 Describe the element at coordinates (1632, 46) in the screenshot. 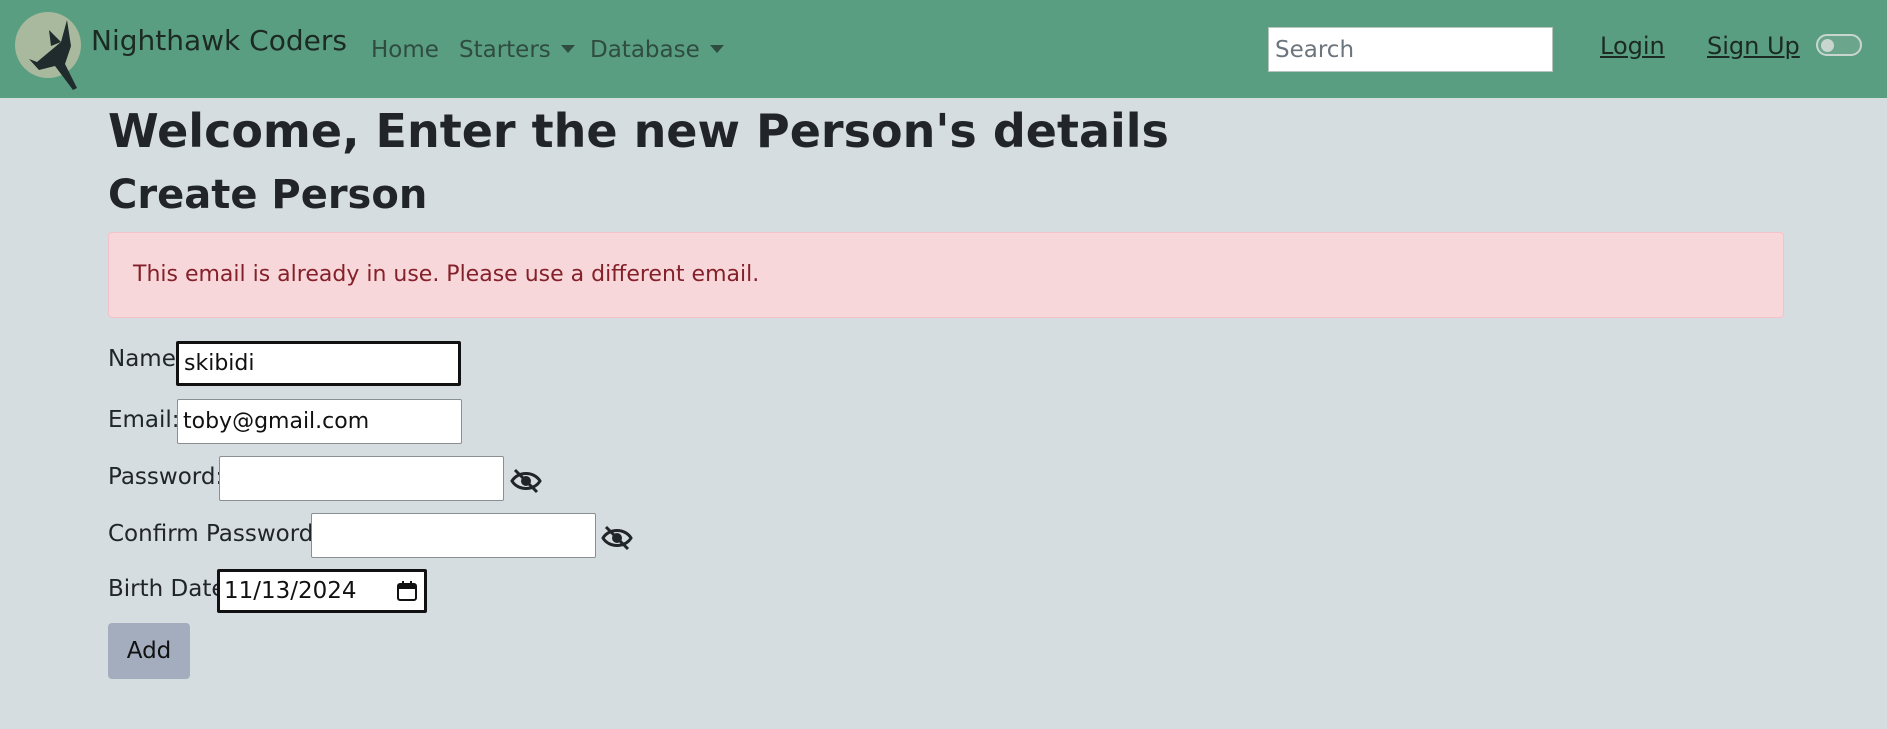

I see `login-link: Login` at that location.